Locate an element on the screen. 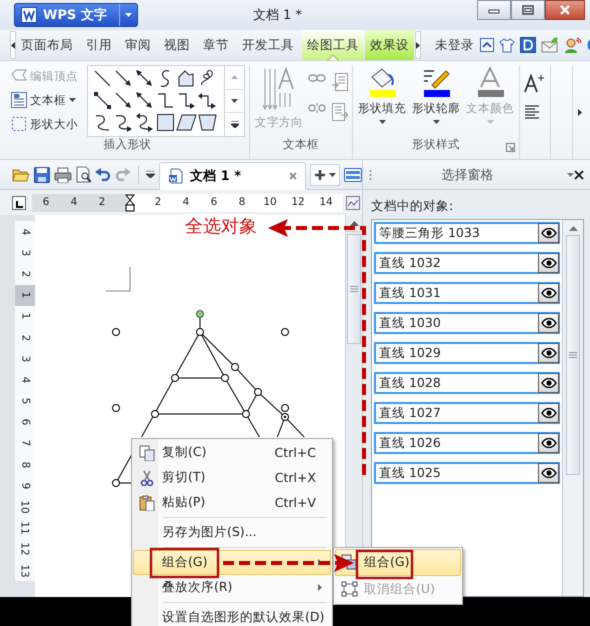 The height and width of the screenshot is (626, 590). document-tab: 文档 1 * is located at coordinates (232, 176).